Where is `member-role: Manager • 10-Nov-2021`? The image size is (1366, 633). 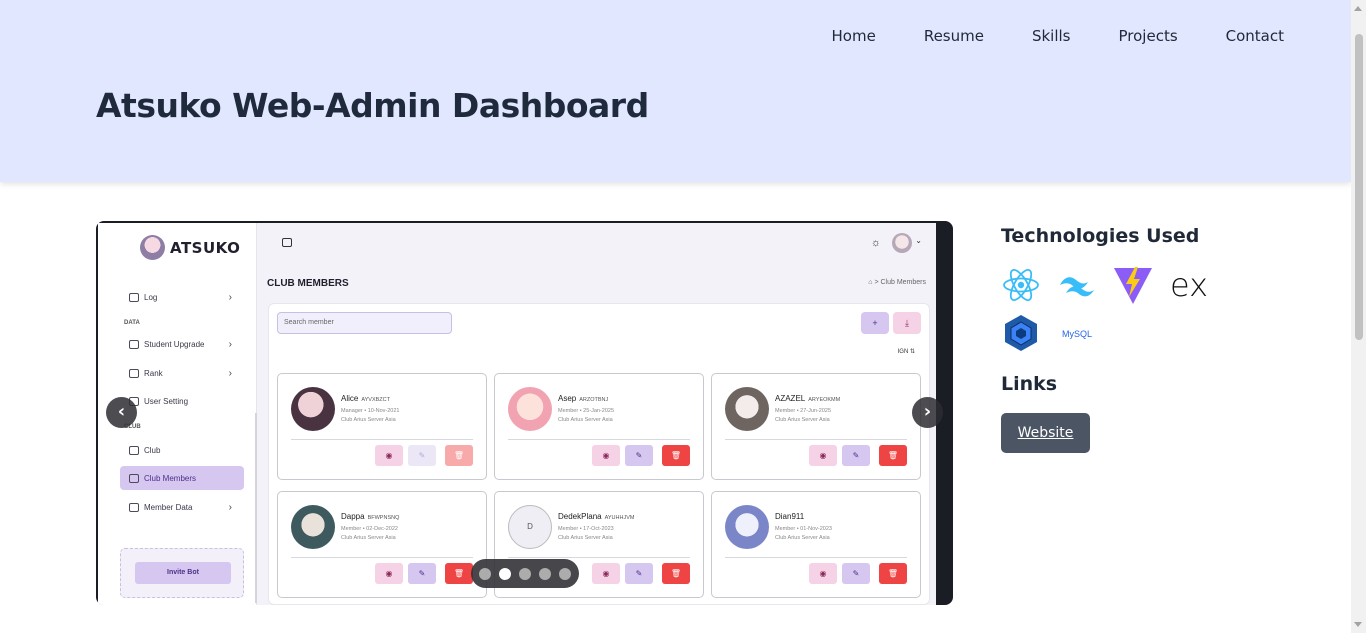
member-role: Manager • 10-Nov-2021 is located at coordinates (370, 411).